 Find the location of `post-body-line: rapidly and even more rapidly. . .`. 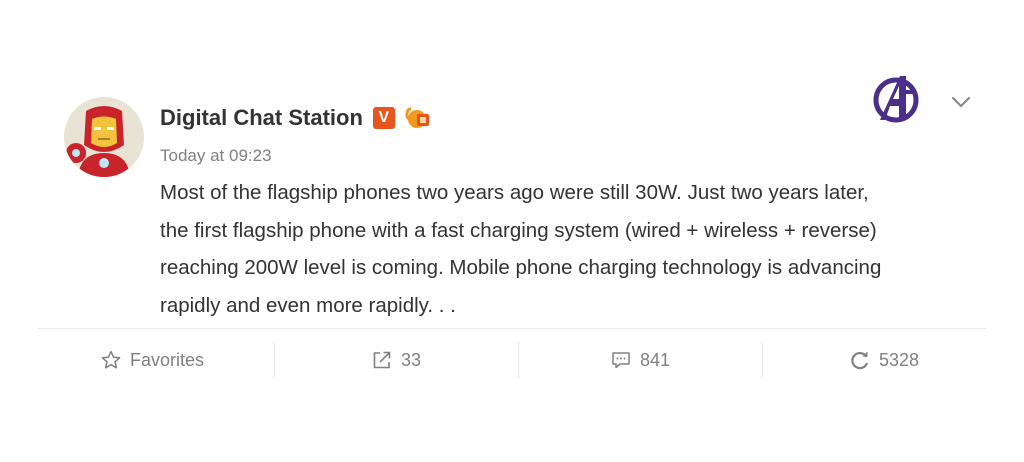

post-body-line: rapidly and even more rapidly. . . is located at coordinates (308, 305).